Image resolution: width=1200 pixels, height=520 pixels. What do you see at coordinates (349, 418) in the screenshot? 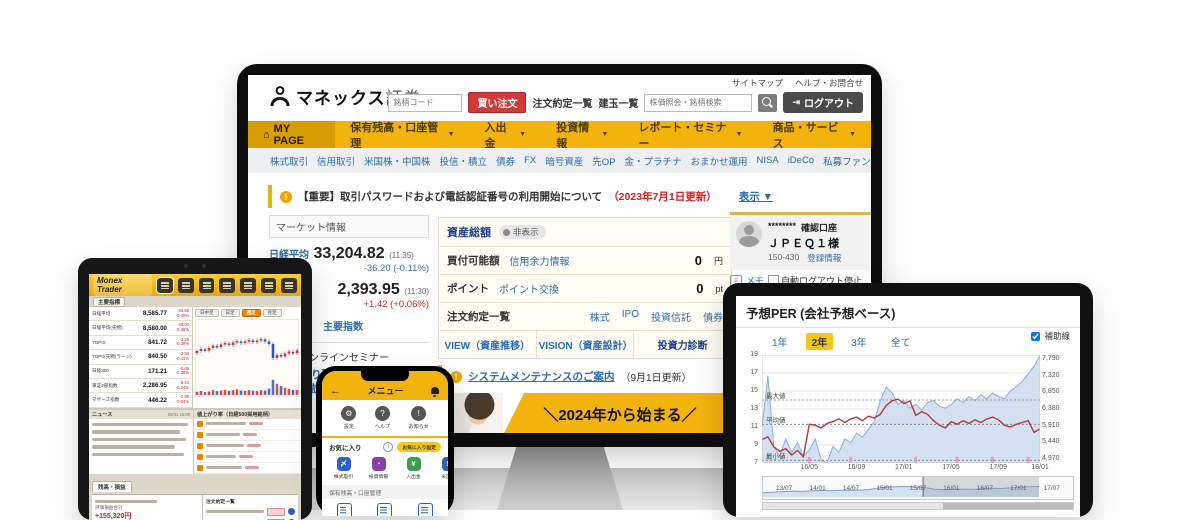
I see `quick-button: ⚙ 設定` at bounding box center [349, 418].